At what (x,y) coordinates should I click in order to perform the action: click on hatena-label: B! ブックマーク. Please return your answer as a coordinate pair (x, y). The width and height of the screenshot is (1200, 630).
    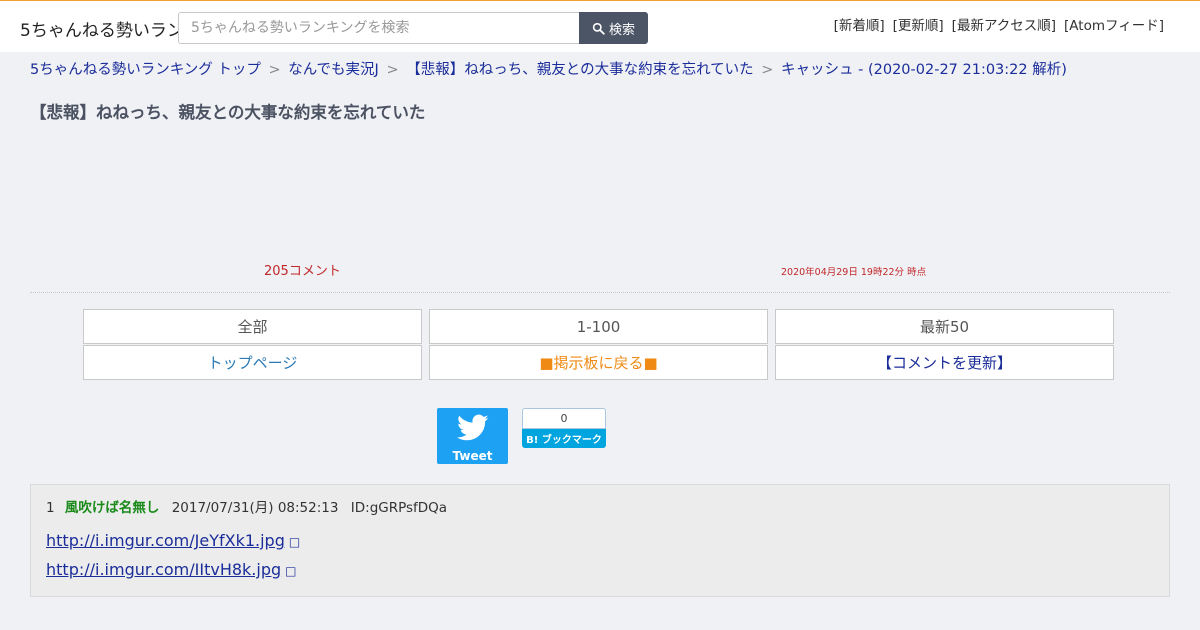
    Looking at the image, I should click on (564, 438).